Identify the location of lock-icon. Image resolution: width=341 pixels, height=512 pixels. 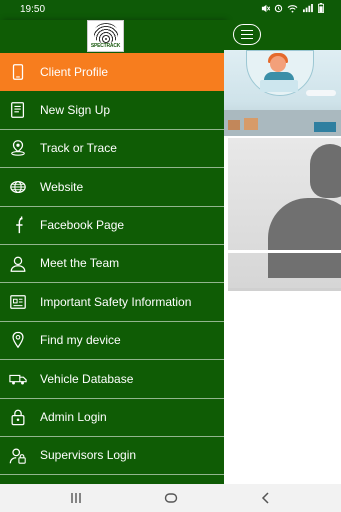
(18, 417).